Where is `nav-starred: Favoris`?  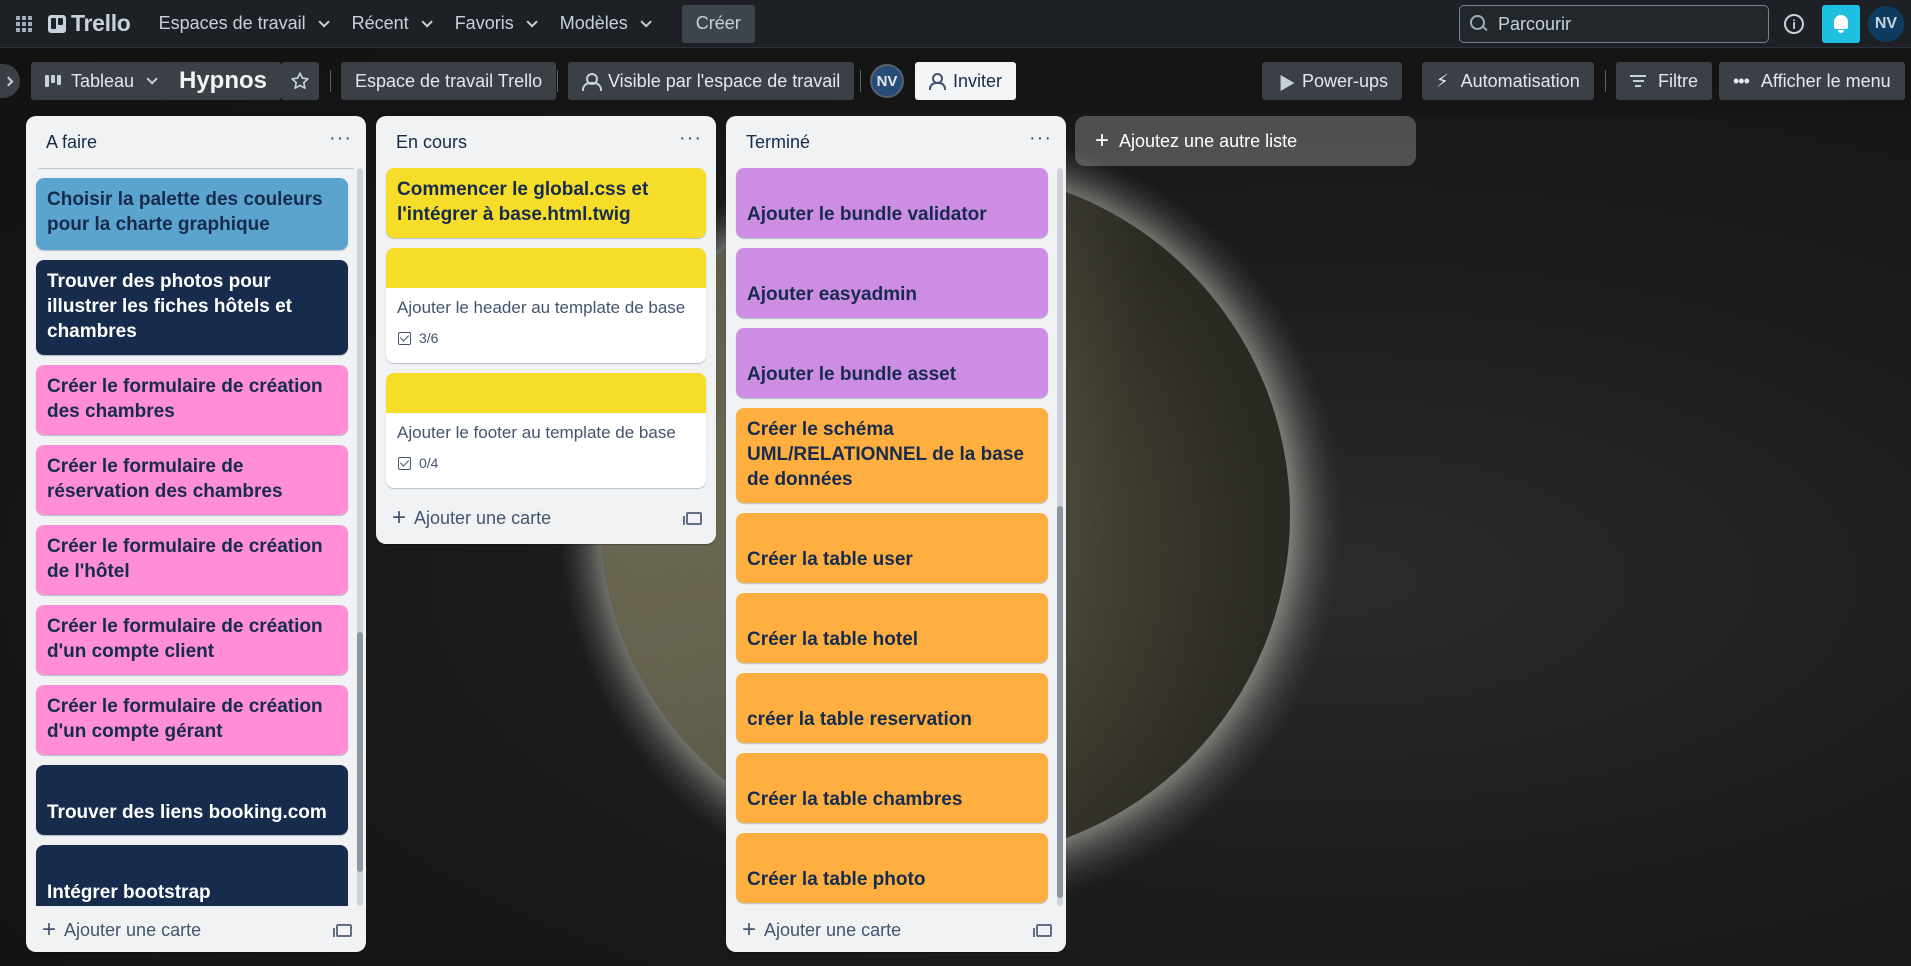 nav-starred: Favoris is located at coordinates (494, 24).